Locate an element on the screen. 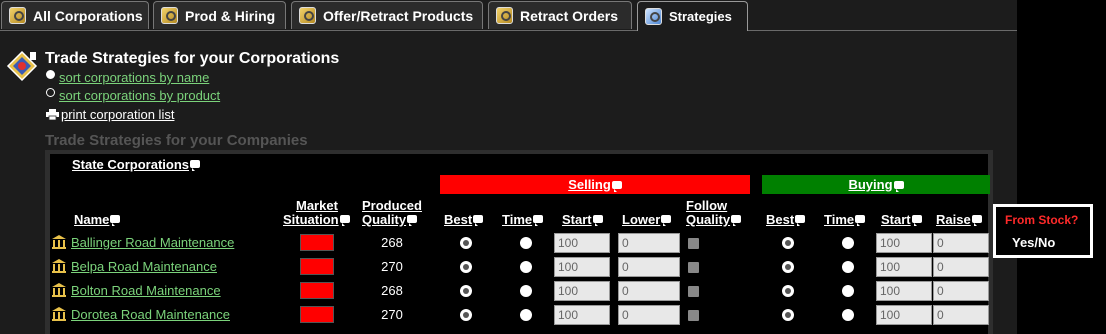  print-list-link: print corporation list is located at coordinates (117, 114).